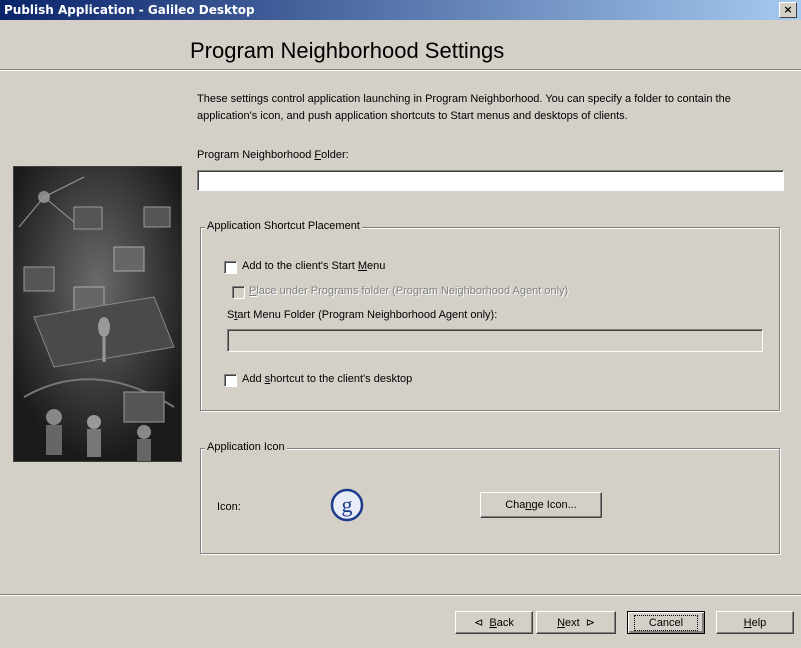 The width and height of the screenshot is (801, 648). Describe the element at coordinates (479, 623) in the screenshot. I see `back-arrow-icon: ⊲` at that location.